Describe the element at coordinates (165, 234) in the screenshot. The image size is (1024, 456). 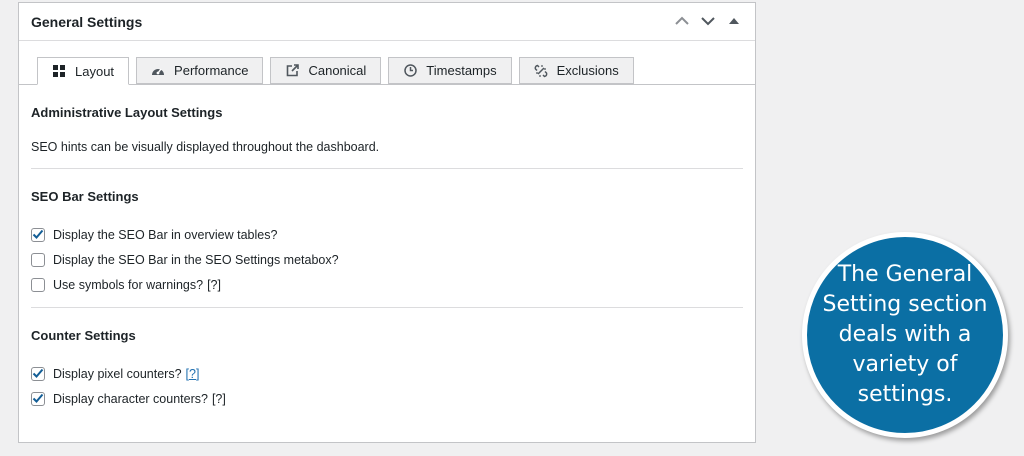
I see `option-label: Display the SEO Bar in overview tables?` at that location.